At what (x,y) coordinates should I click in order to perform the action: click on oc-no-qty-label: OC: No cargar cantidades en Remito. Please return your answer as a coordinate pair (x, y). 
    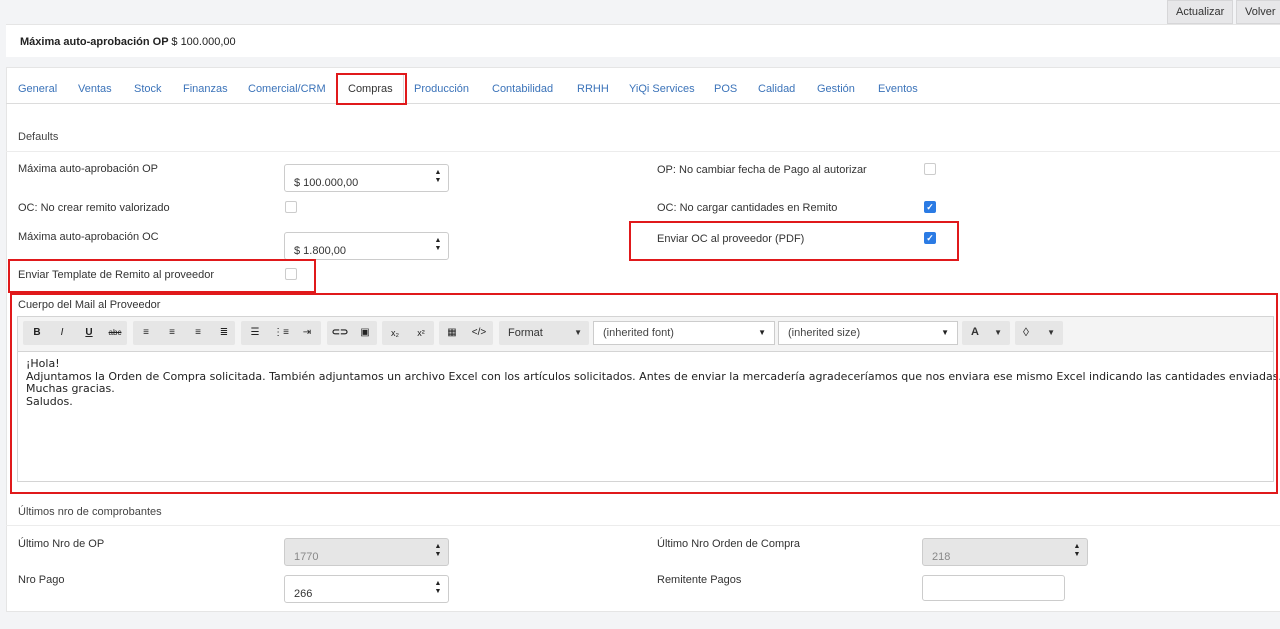
    Looking at the image, I should click on (747, 208).